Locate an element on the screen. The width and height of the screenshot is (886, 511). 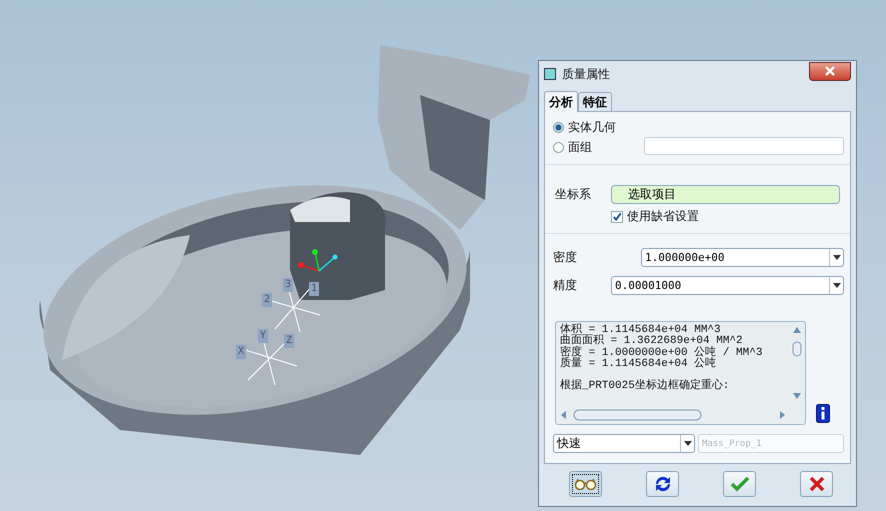
dropdown: 0.00001000 is located at coordinates (727, 285).